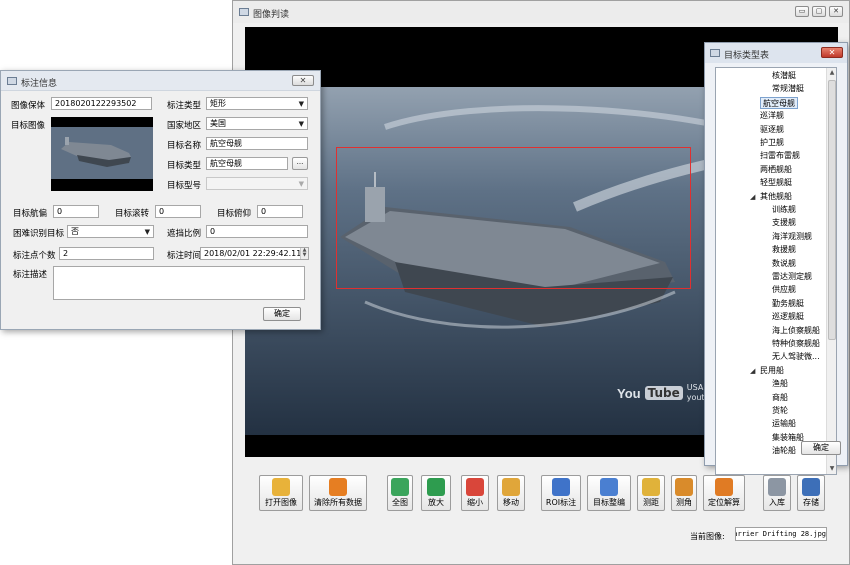  I want to click on edit-target-icon, so click(609, 487).